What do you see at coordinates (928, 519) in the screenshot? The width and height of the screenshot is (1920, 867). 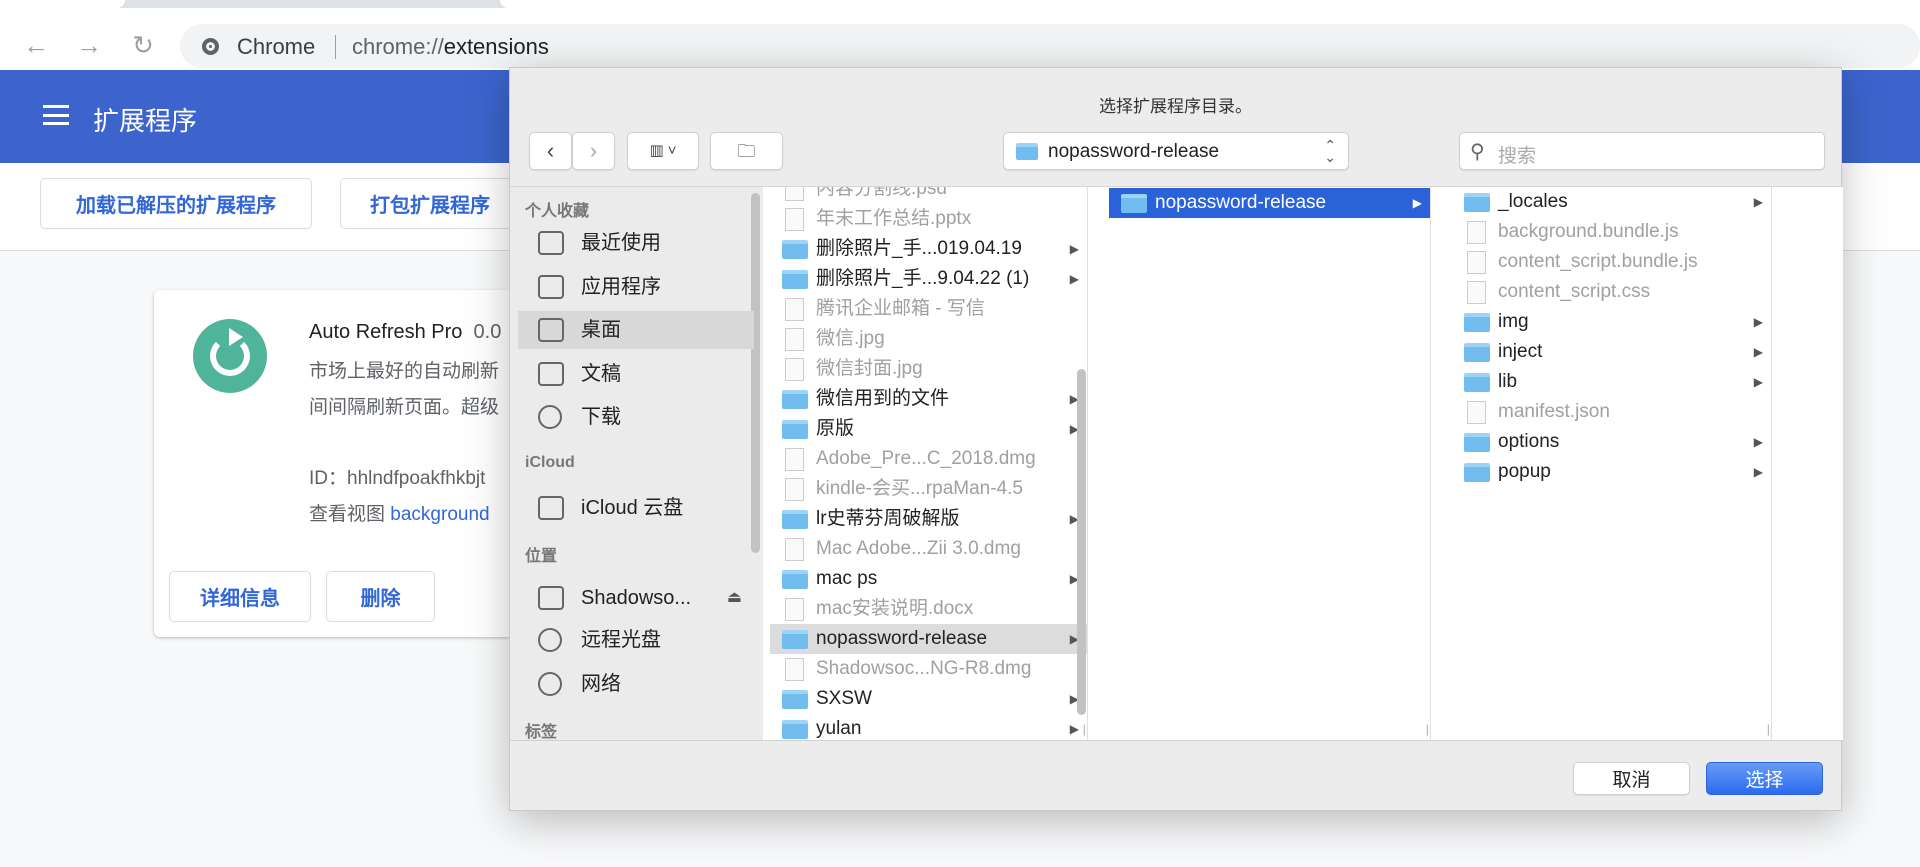 I see `folder-item: lr史蒂芬周破解版 ▶` at bounding box center [928, 519].